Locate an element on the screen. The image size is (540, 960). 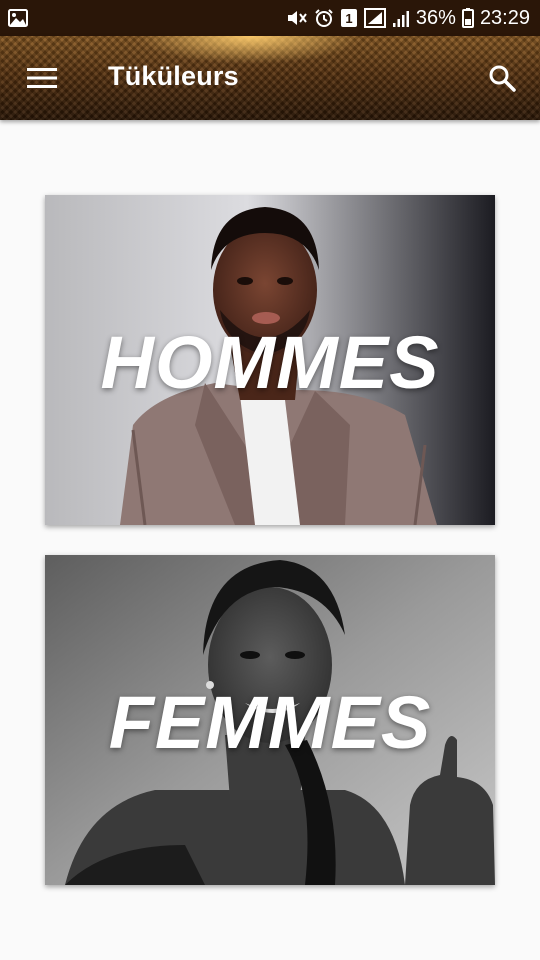
battery-icon is located at coordinates (467, 18).